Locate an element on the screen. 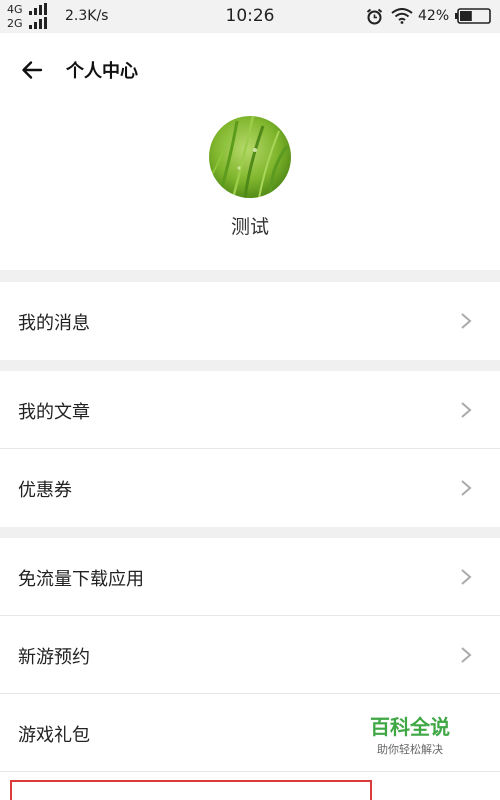 Image resolution: width=500 pixels, height=800 pixels. grass-photo-icon is located at coordinates (250, 157).